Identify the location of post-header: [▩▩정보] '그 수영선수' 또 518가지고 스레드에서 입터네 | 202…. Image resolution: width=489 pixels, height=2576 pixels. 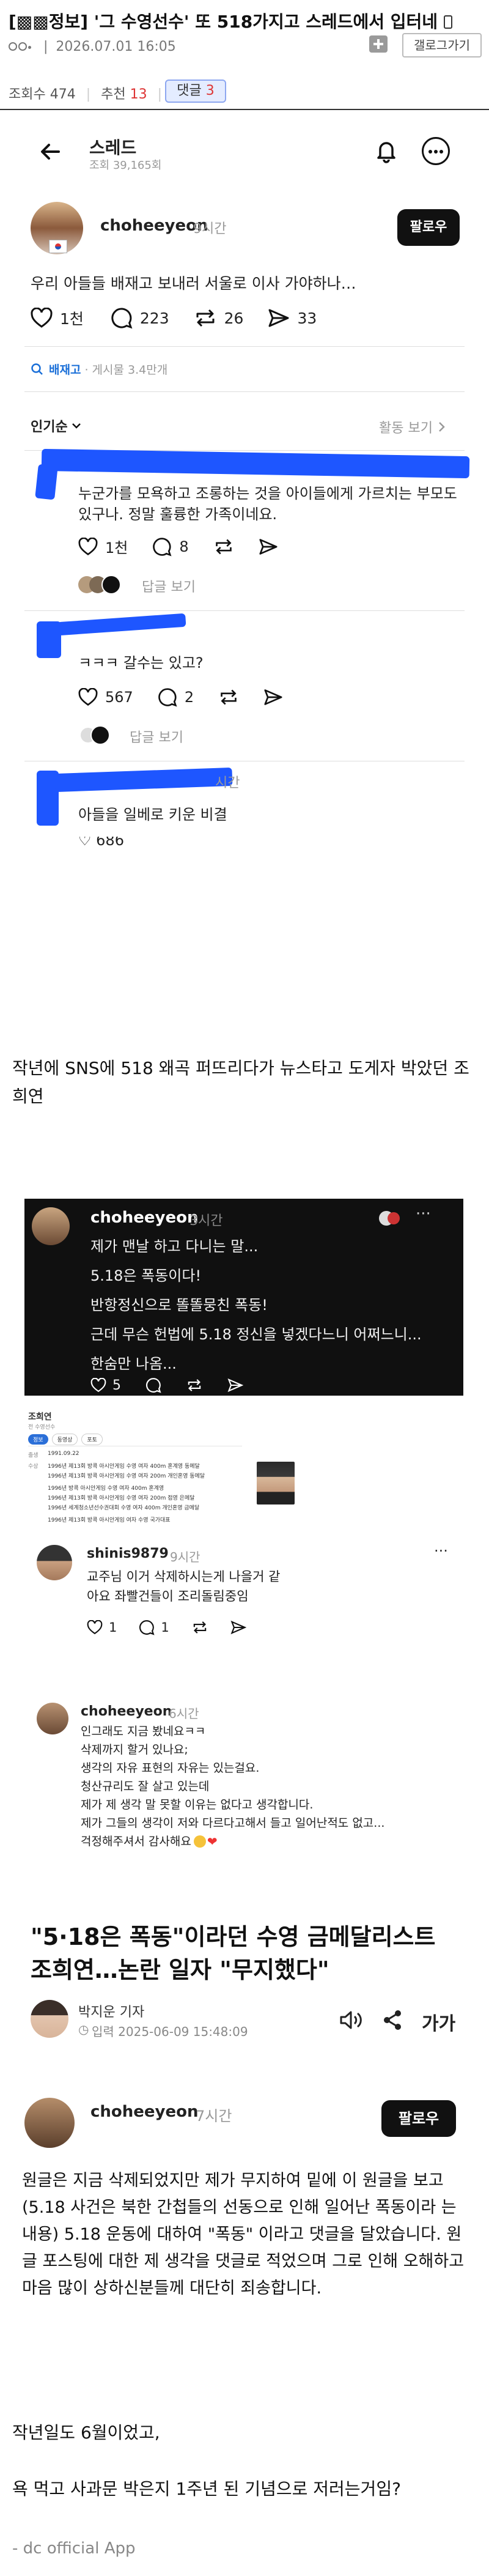
(244, 55).